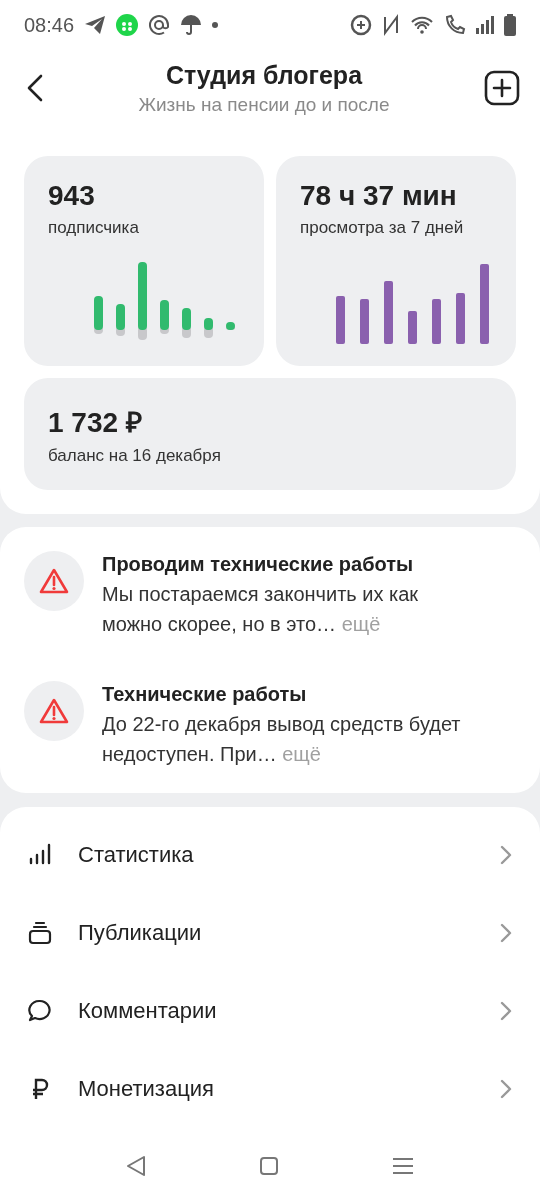 This screenshot has height=1200, width=540. I want to click on page-title: Студия блогера, so click(264, 75).